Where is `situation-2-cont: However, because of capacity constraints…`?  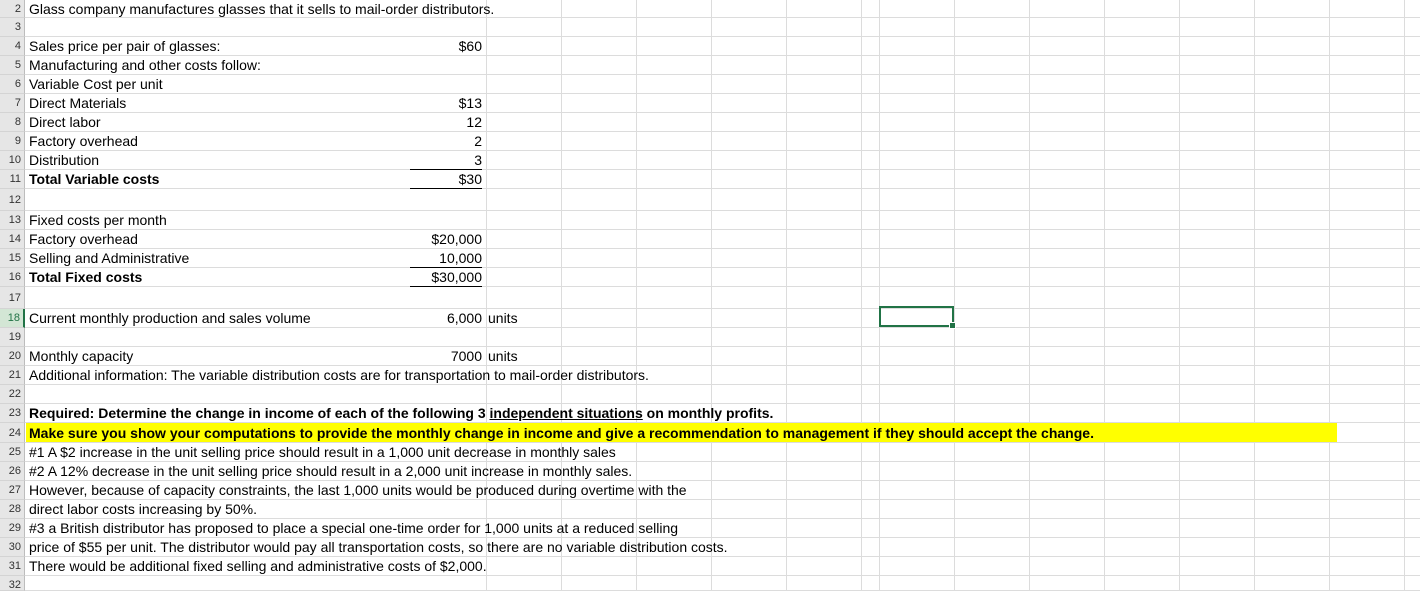 situation-2-cont: However, because of capacity constraints… is located at coordinates (358, 490).